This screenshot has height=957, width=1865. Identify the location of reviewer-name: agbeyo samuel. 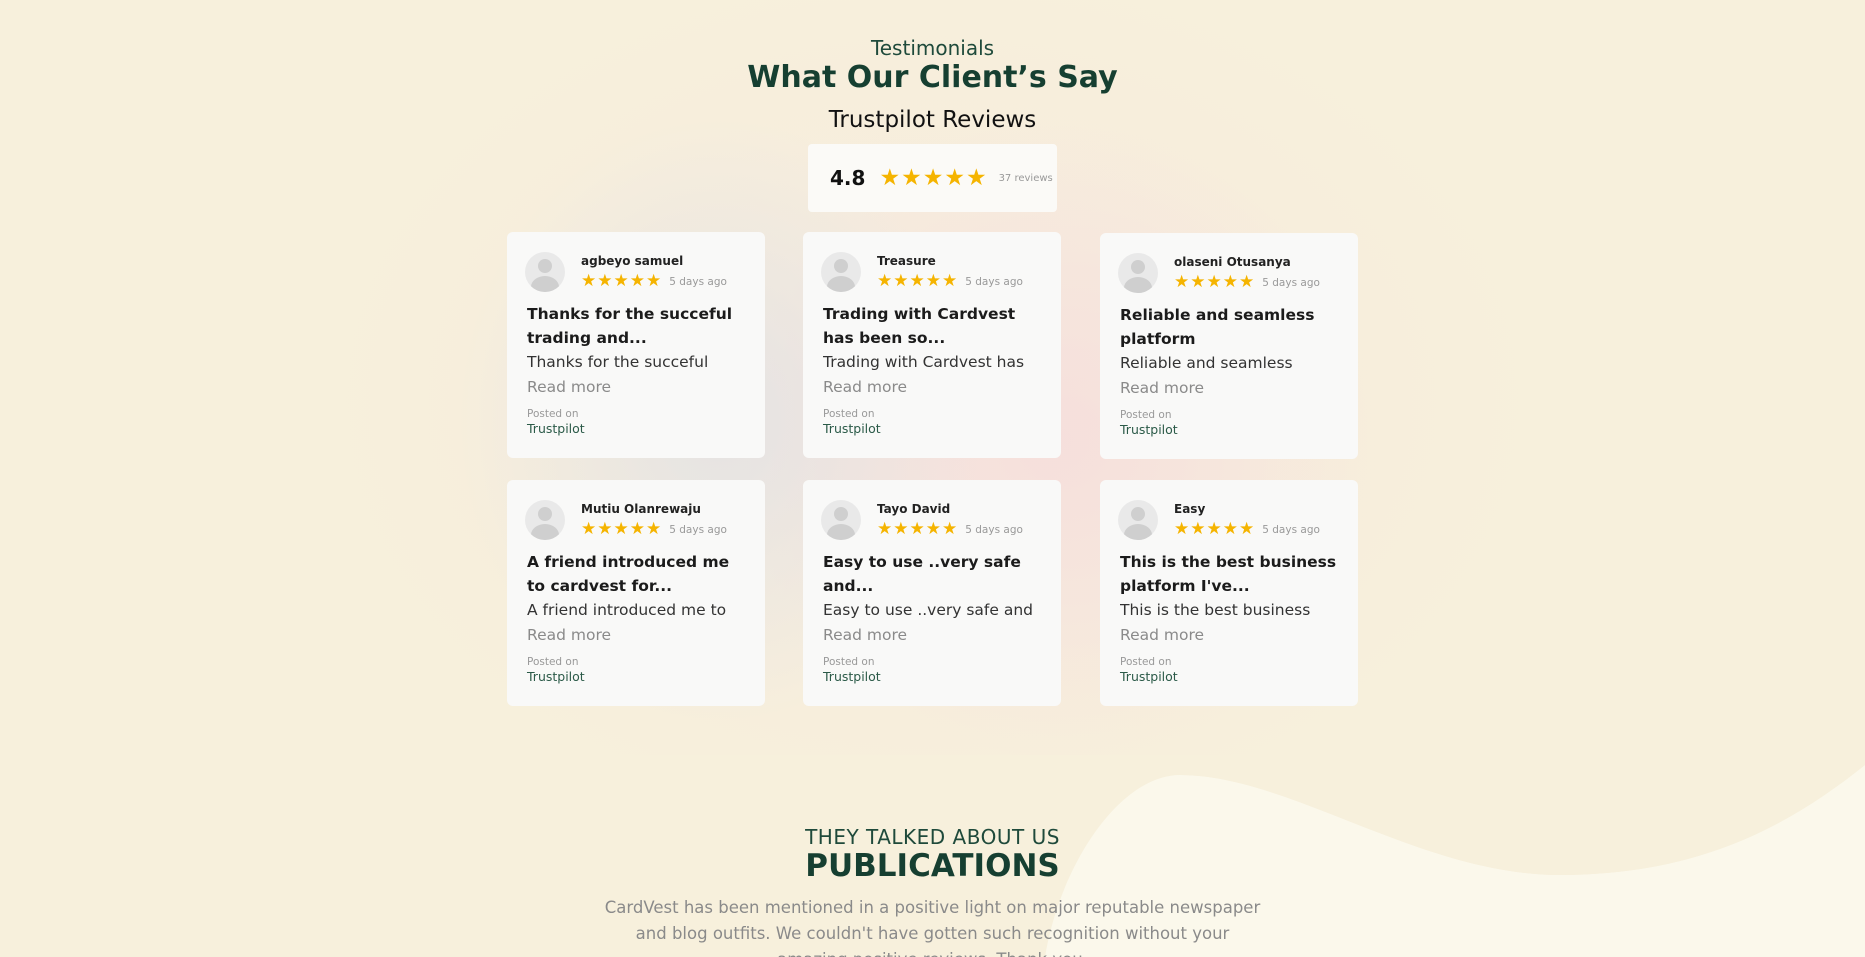
(632, 261).